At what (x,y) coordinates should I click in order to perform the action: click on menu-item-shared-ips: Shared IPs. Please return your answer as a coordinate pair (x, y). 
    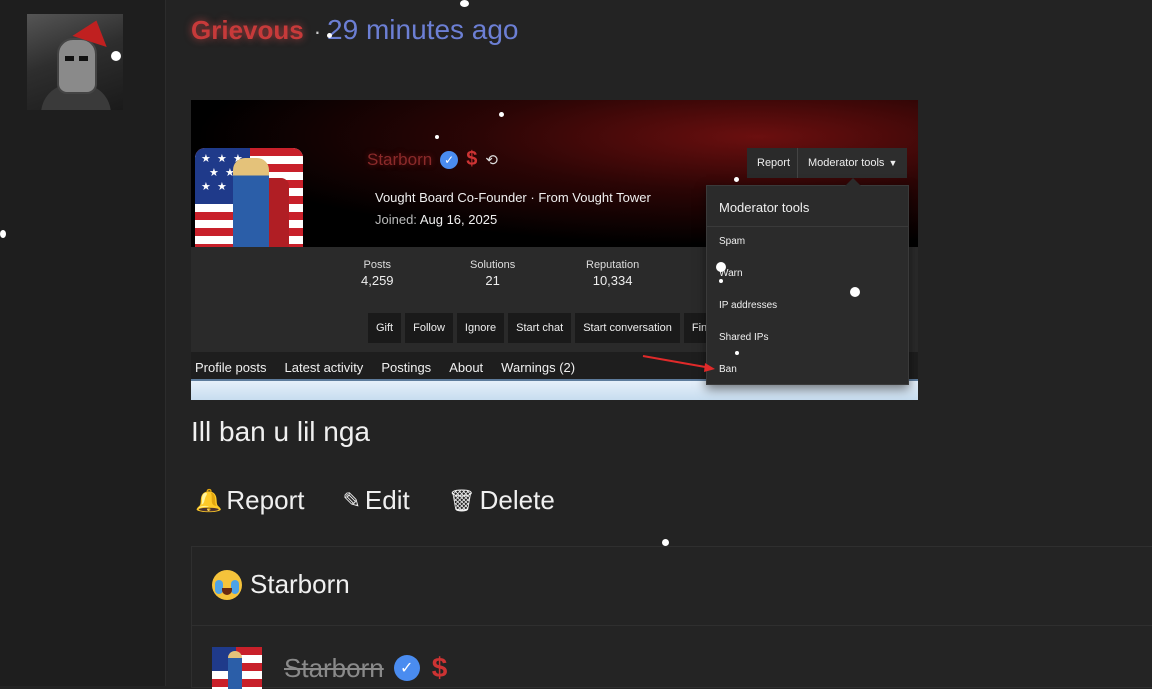
    Looking at the image, I should click on (744, 337).